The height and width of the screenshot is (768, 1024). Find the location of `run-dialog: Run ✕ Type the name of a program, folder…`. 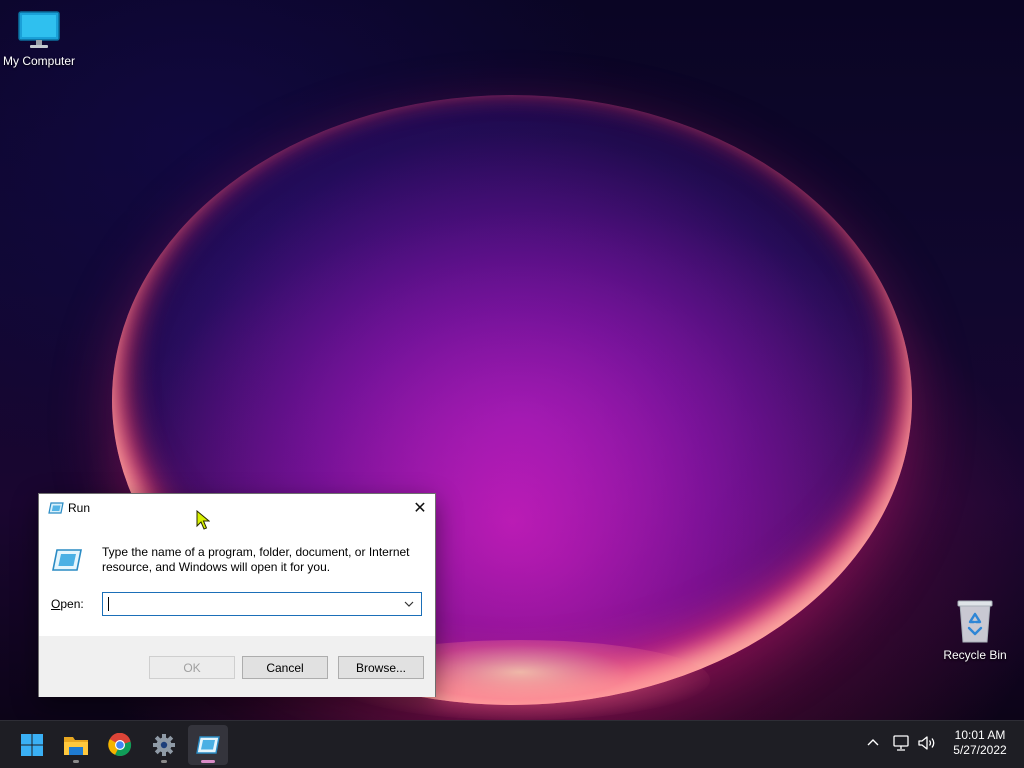

run-dialog: Run ✕ Type the name of a program, folder… is located at coordinates (237, 595).